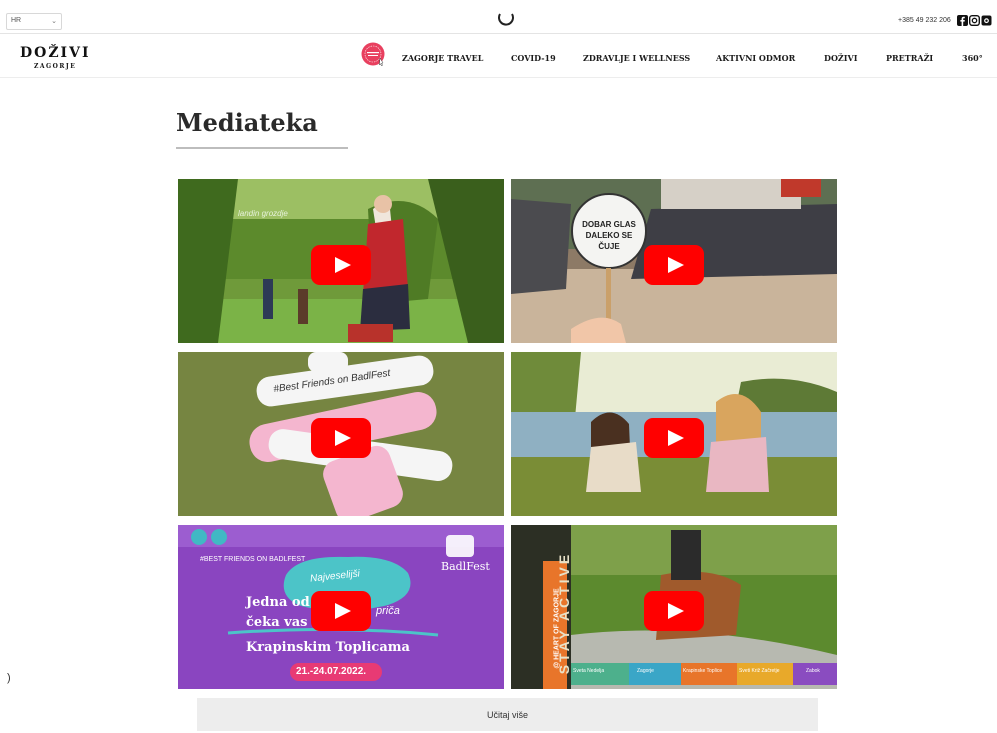 The image size is (997, 733). Describe the element at coordinates (589, 671) in the screenshot. I see `location-tag: Sveta Nedelja` at that location.